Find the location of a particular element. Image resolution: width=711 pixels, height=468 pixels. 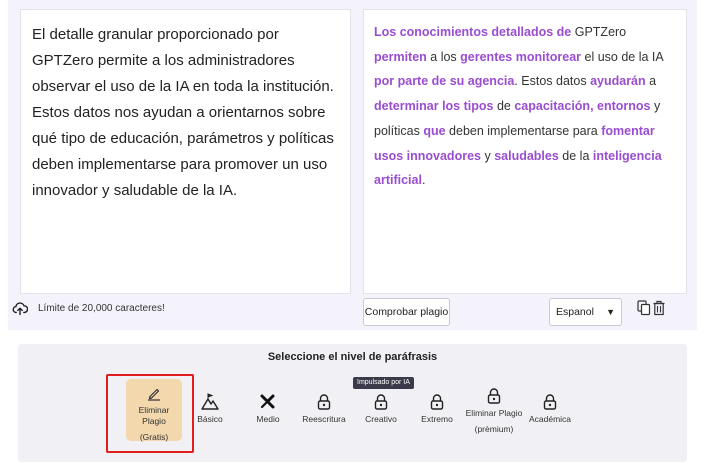

trash-icon is located at coordinates (659, 308).